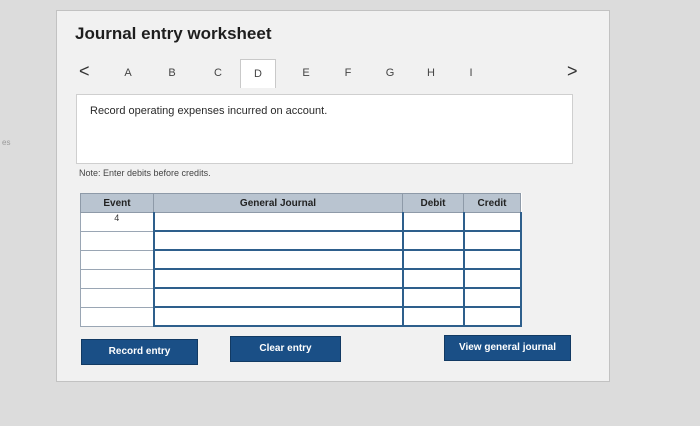 This screenshot has width=700, height=426. What do you see at coordinates (285, 349) in the screenshot?
I see `clear-entry-button: Clear entry` at bounding box center [285, 349].